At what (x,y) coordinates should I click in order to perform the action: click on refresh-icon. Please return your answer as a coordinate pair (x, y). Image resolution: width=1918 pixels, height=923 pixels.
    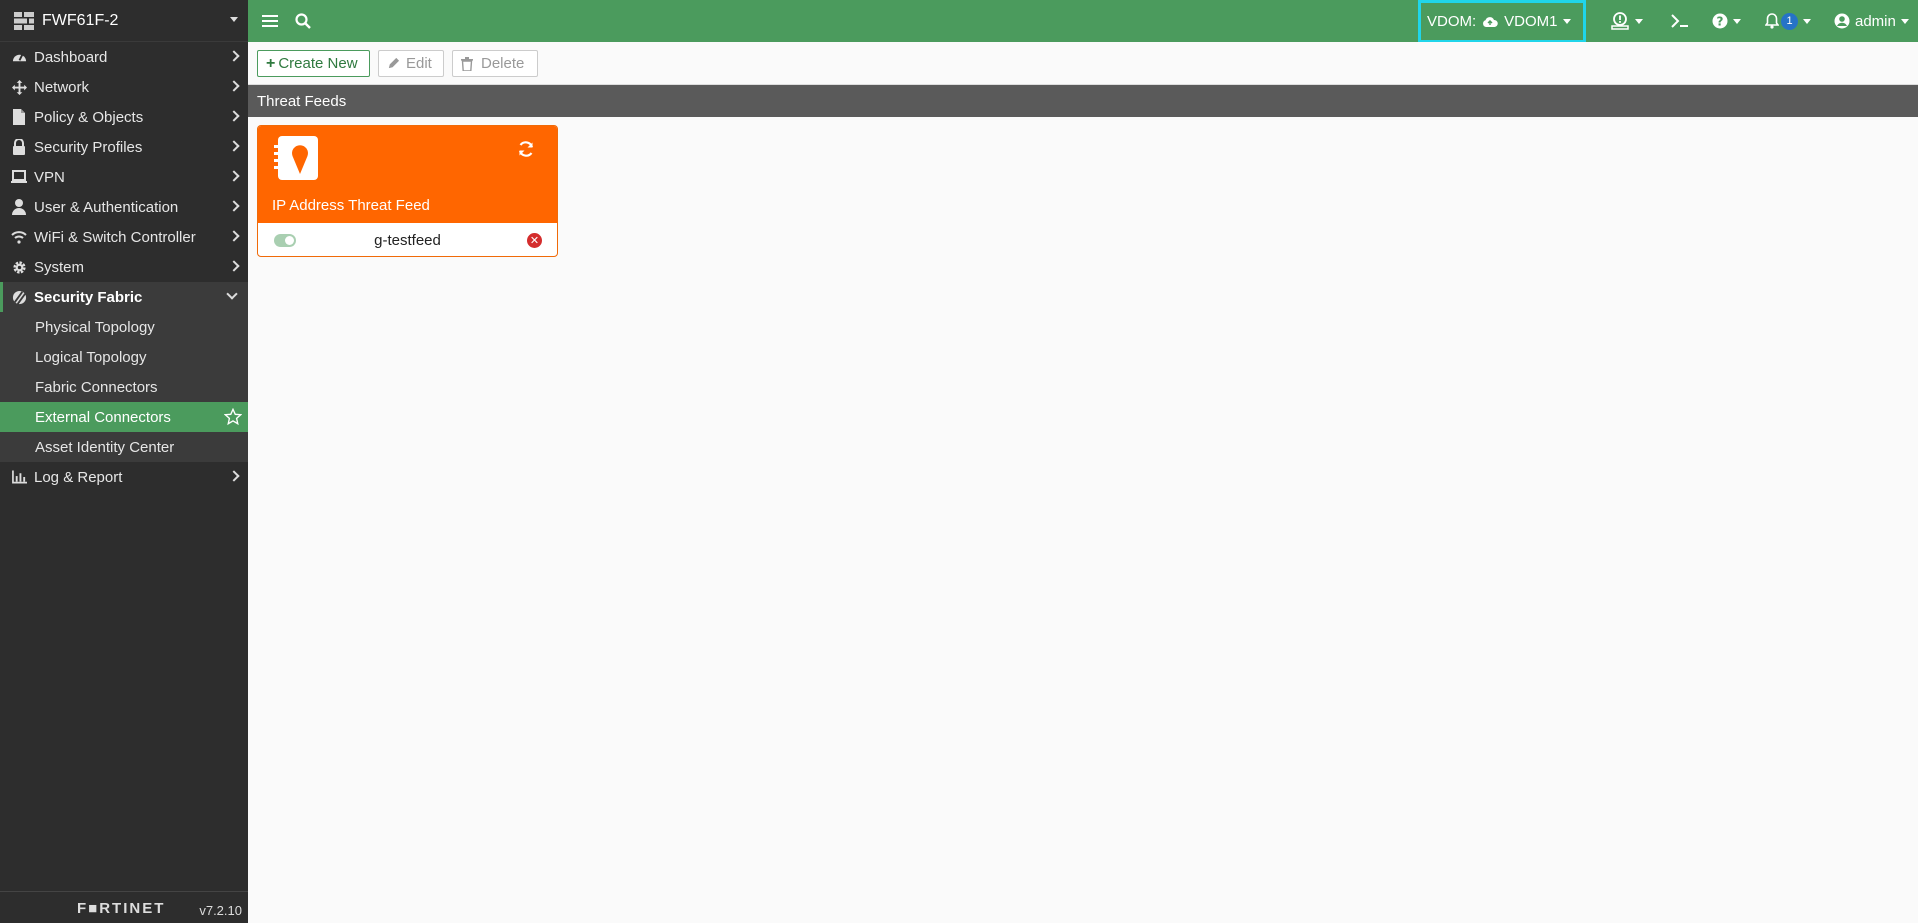
    Looking at the image, I should click on (526, 149).